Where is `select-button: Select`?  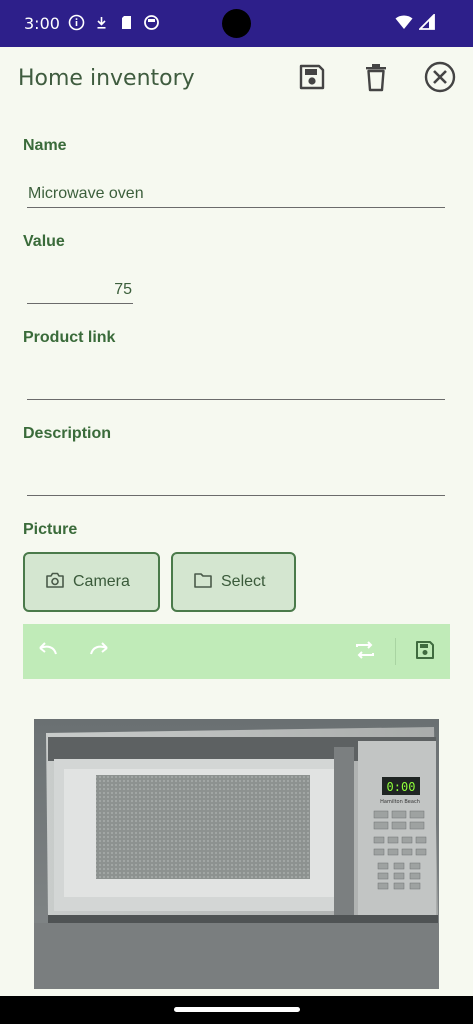
select-button: Select is located at coordinates (233, 582).